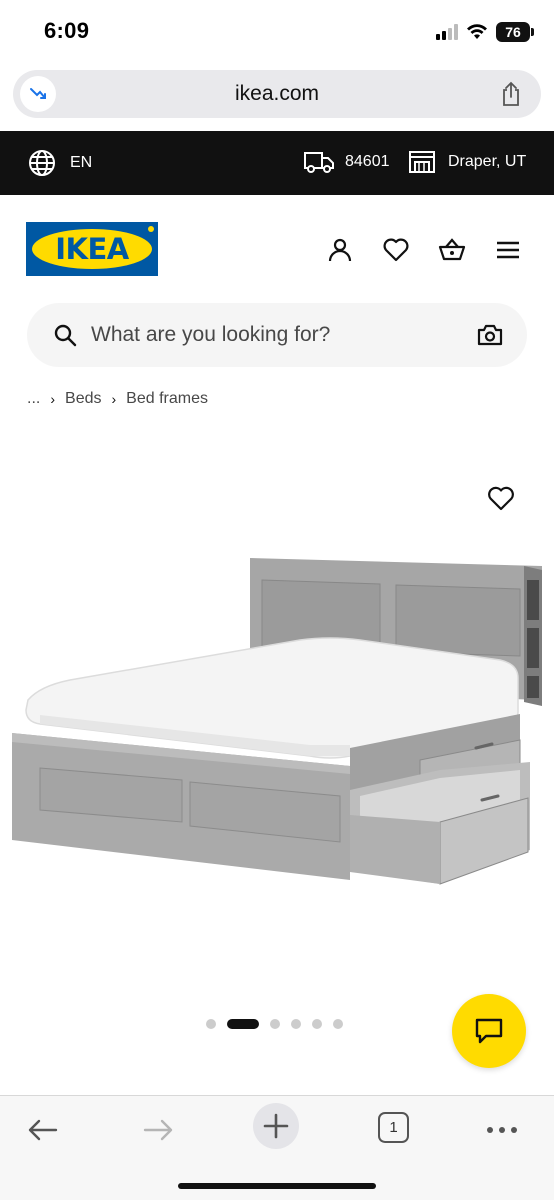 Image resolution: width=554 pixels, height=1200 pixels. Describe the element at coordinates (508, 250) in the screenshot. I see `menu-icon` at that location.